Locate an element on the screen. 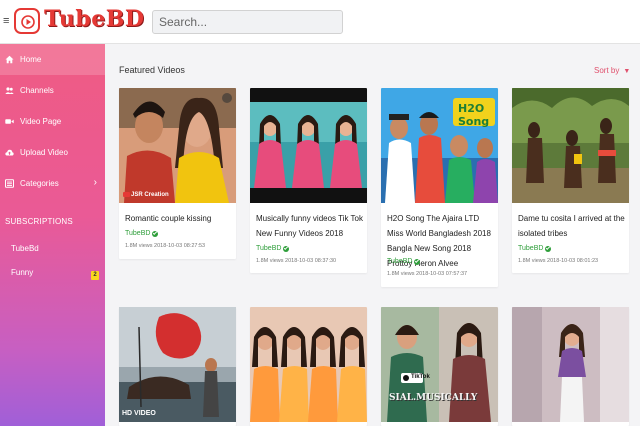 Image resolution: width=640 pixels, height=426 pixels. chevron-right-icon: › is located at coordinates (95, 182).